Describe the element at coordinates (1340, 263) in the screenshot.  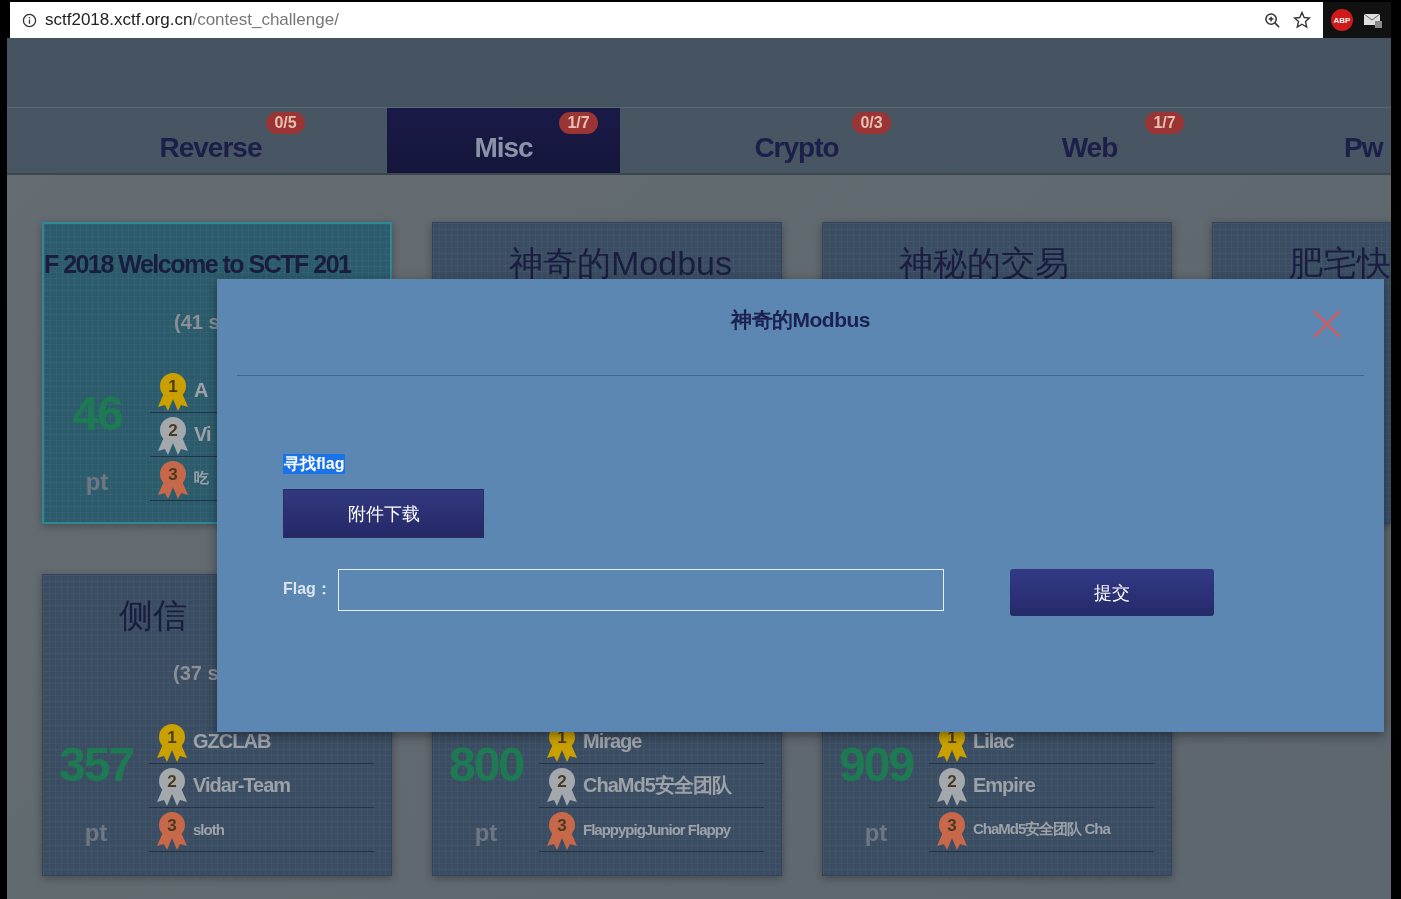
I see `challenge-title: 肥宅快` at that location.